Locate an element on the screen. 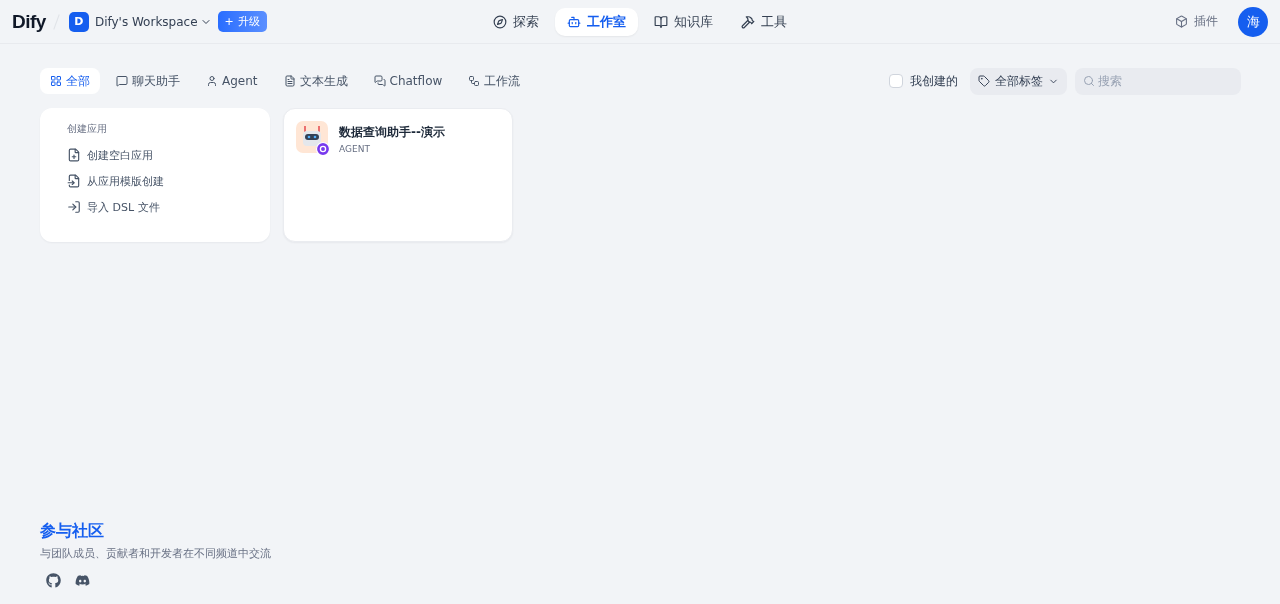  plugins-button: 插件 is located at coordinates (1196, 21).